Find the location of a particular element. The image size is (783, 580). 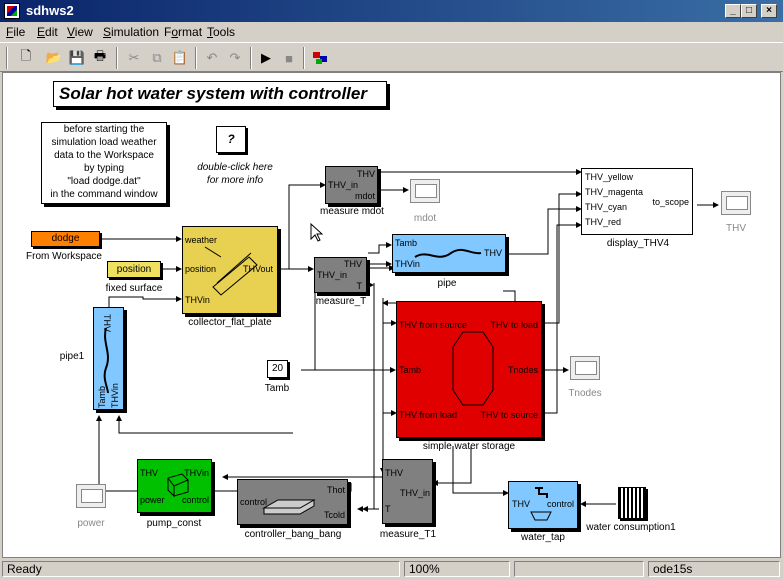

port-label: to_scope is located at coordinates (670, 202).